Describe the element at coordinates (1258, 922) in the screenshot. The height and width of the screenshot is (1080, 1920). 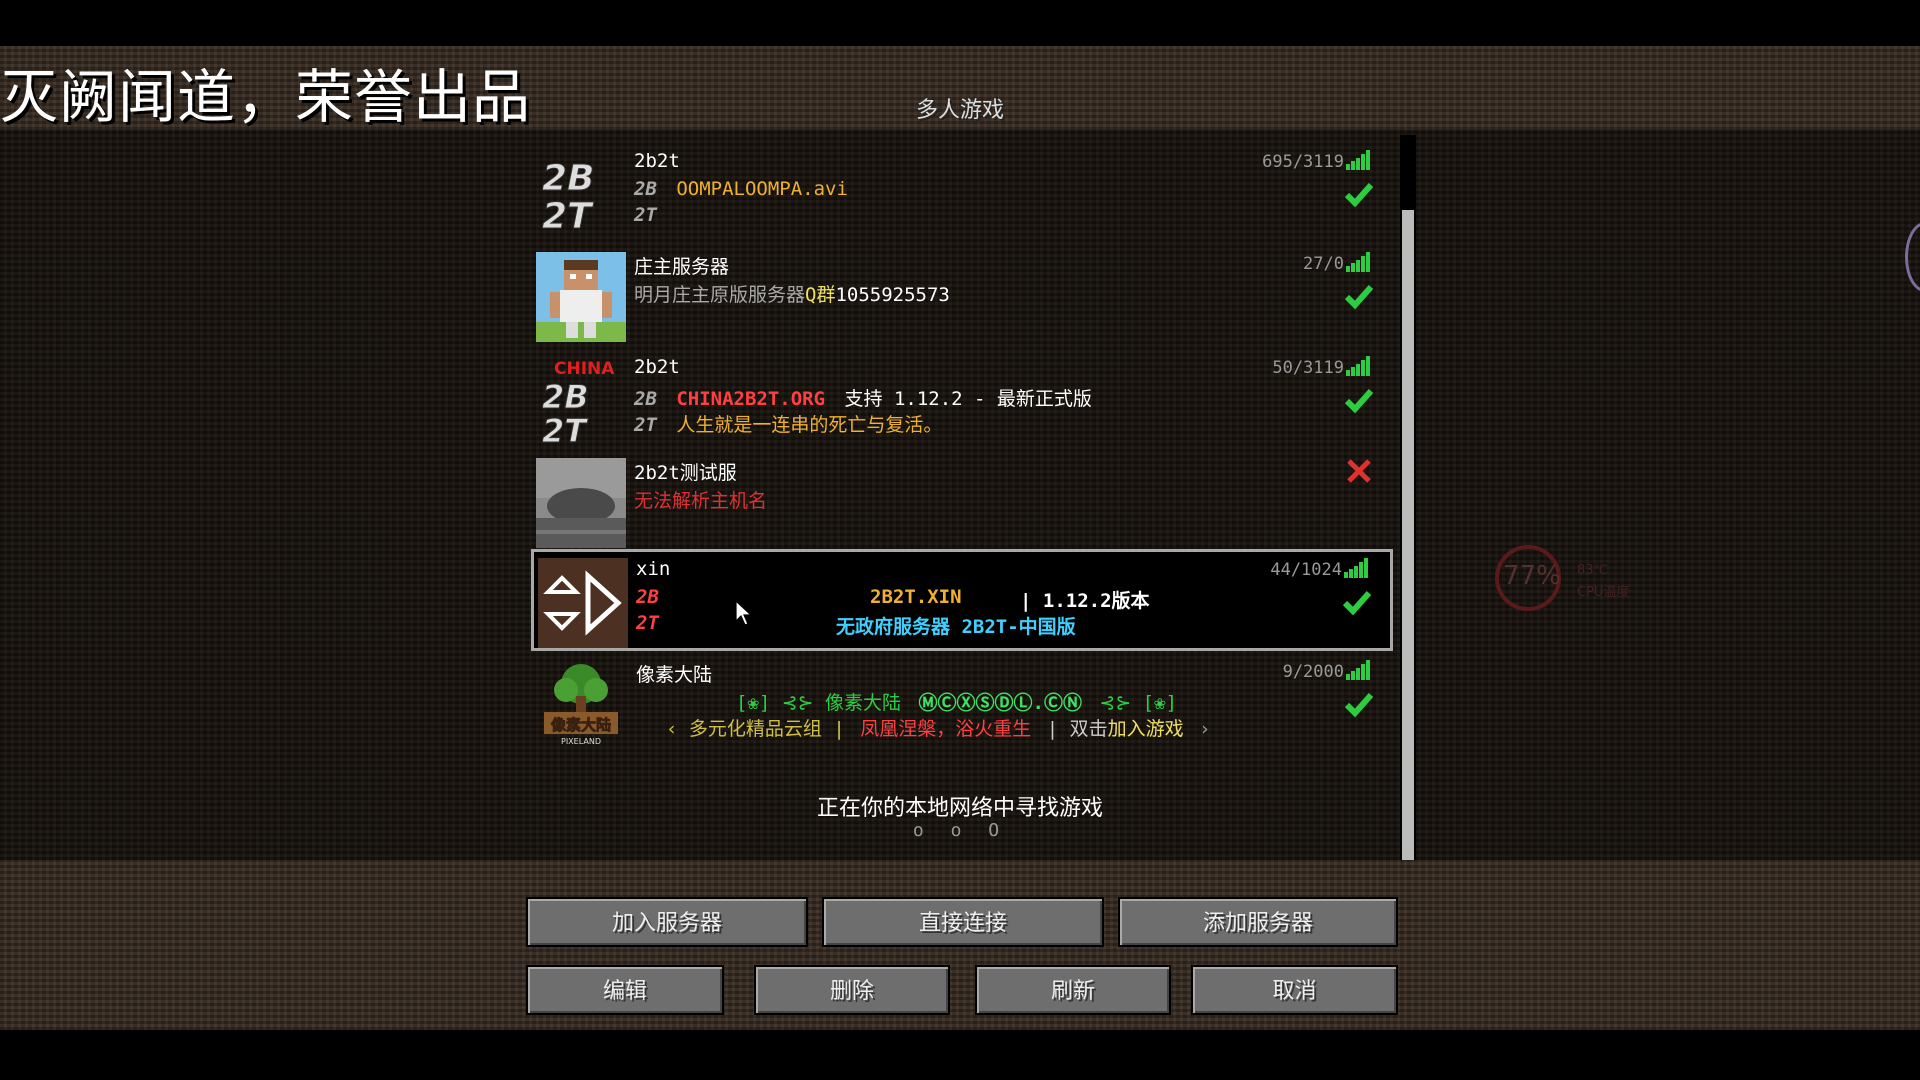
I see `add-server-button: 添加服务器` at that location.